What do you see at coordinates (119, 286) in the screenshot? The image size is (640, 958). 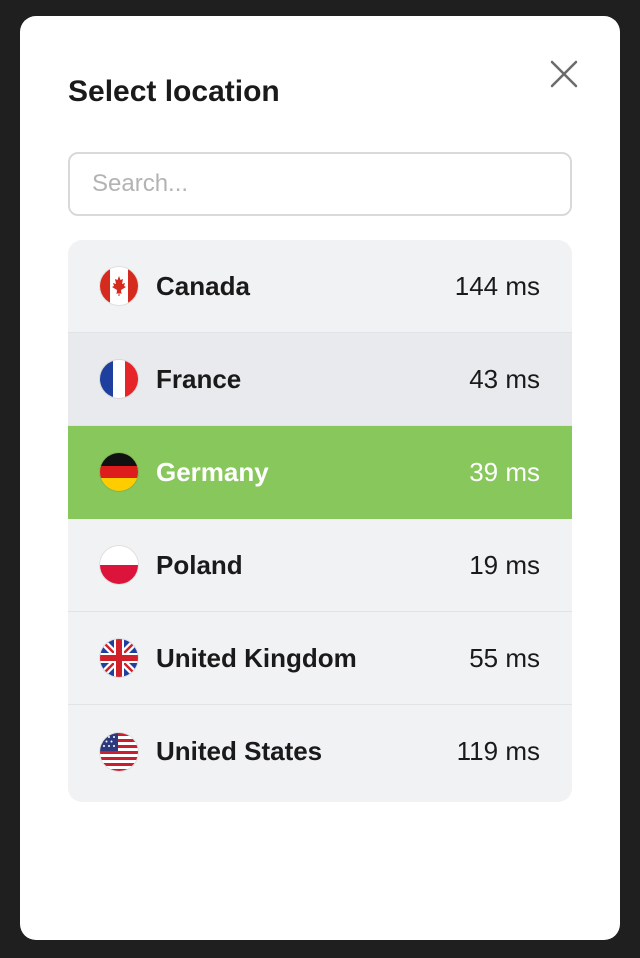 I see `canada-flag-icon` at bounding box center [119, 286].